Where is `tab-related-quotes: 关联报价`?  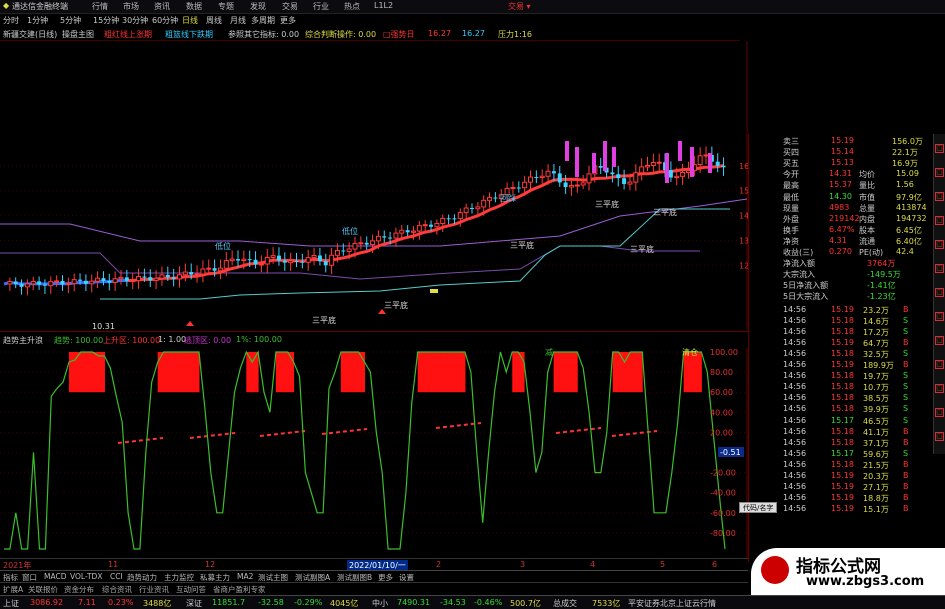 tab-related-quotes: 关联报价 is located at coordinates (43, 589).